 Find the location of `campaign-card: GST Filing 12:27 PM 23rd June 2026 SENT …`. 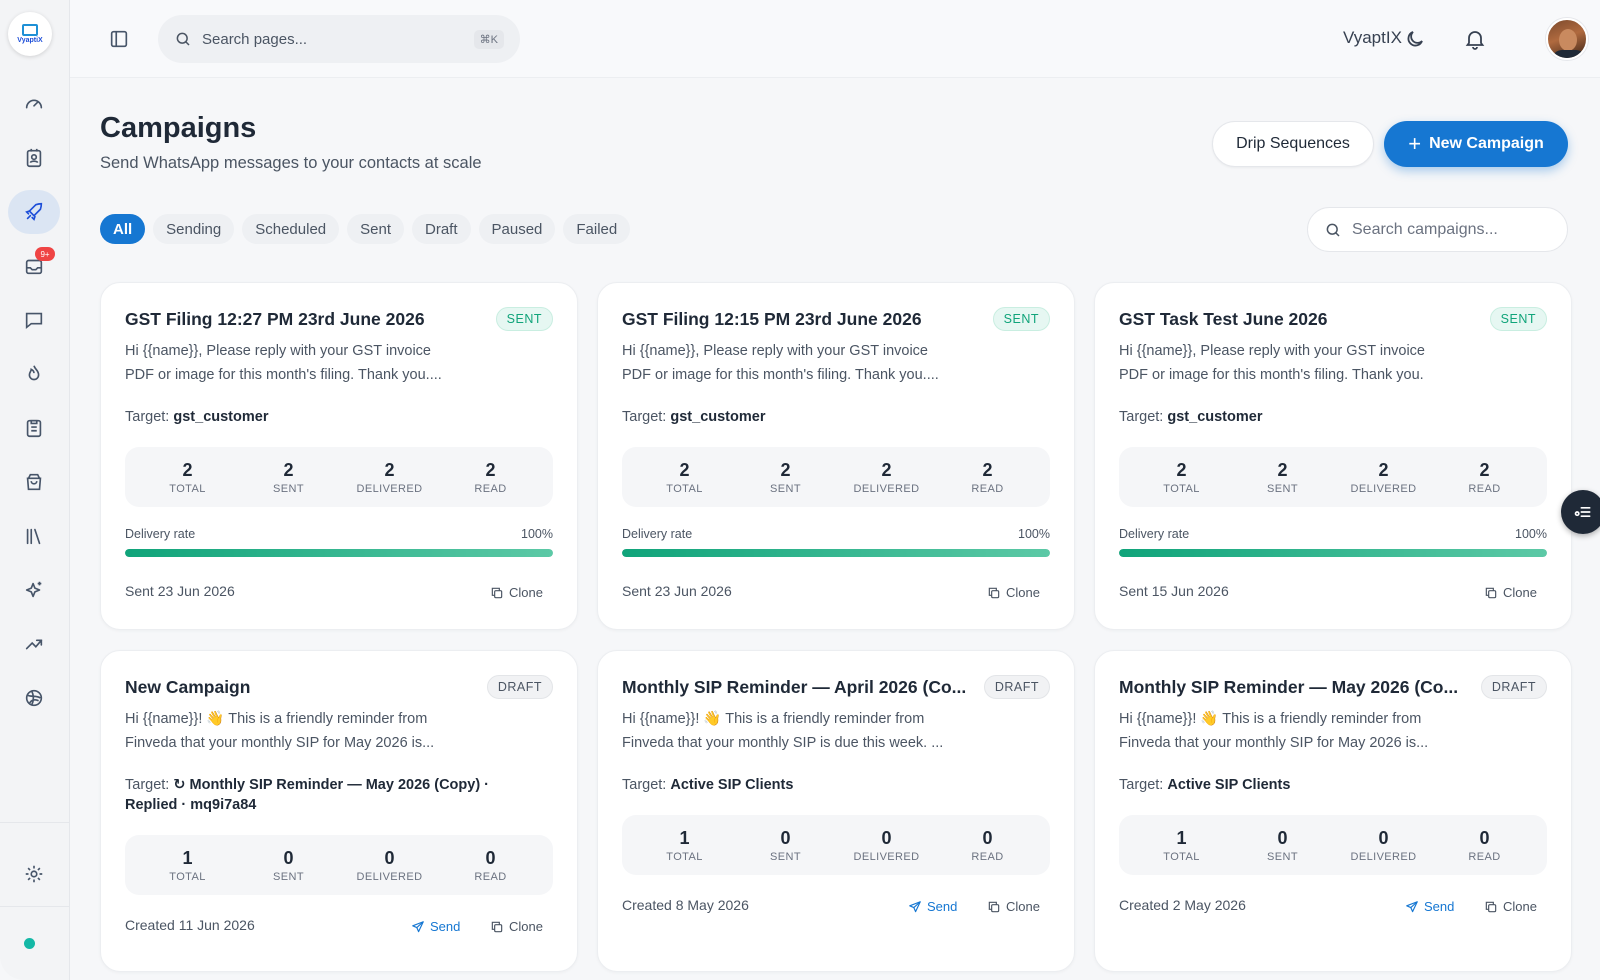

campaign-card: GST Filing 12:27 PM 23rd June 2026 SENT … is located at coordinates (339, 456).